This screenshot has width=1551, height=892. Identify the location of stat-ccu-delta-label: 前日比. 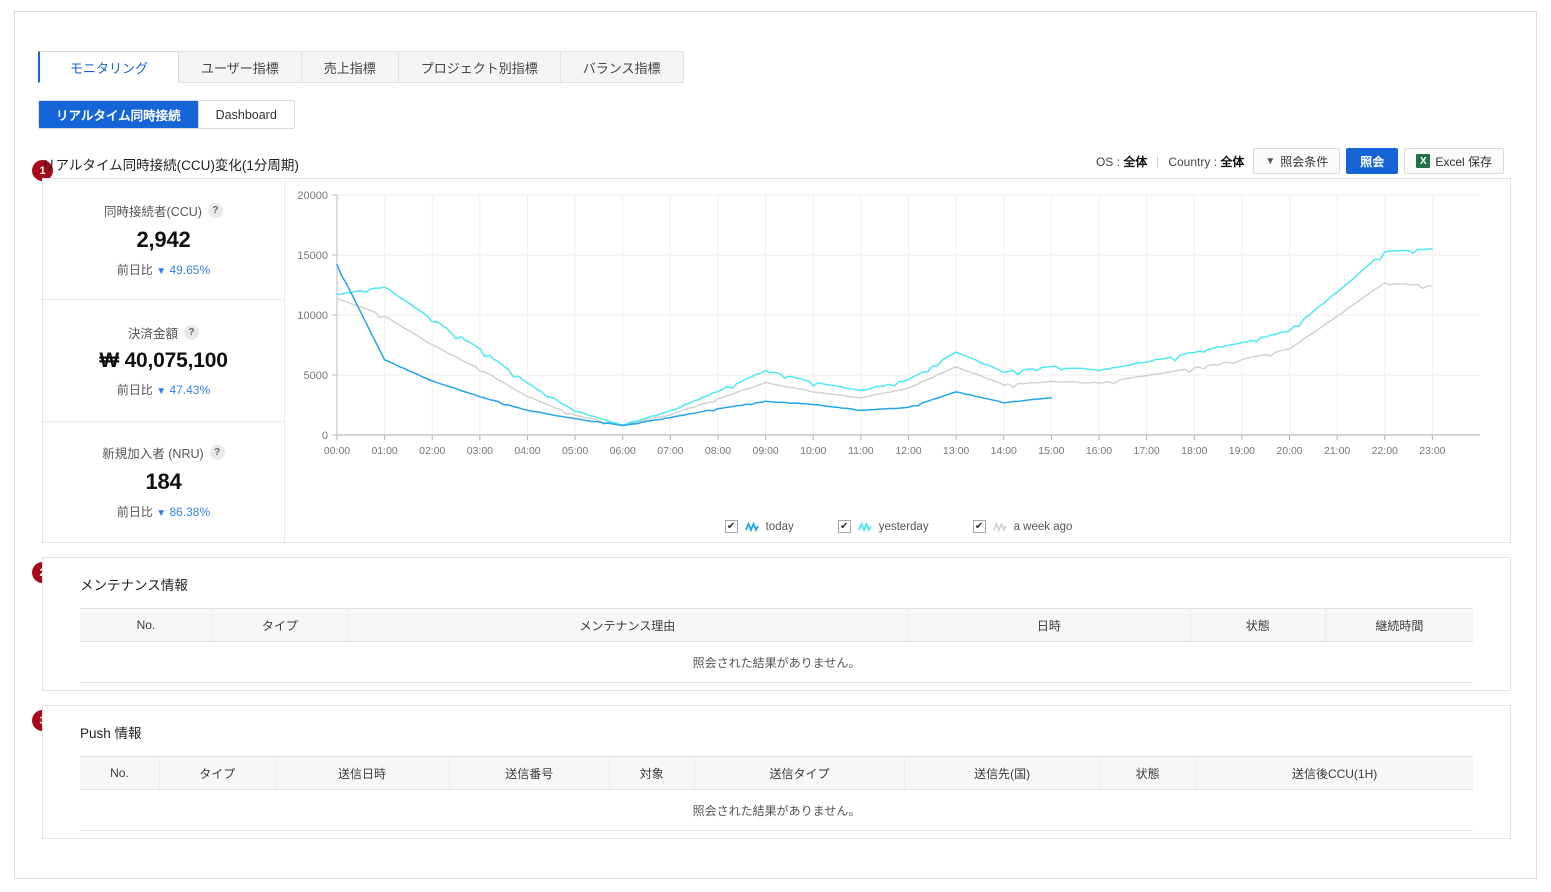
(134, 269).